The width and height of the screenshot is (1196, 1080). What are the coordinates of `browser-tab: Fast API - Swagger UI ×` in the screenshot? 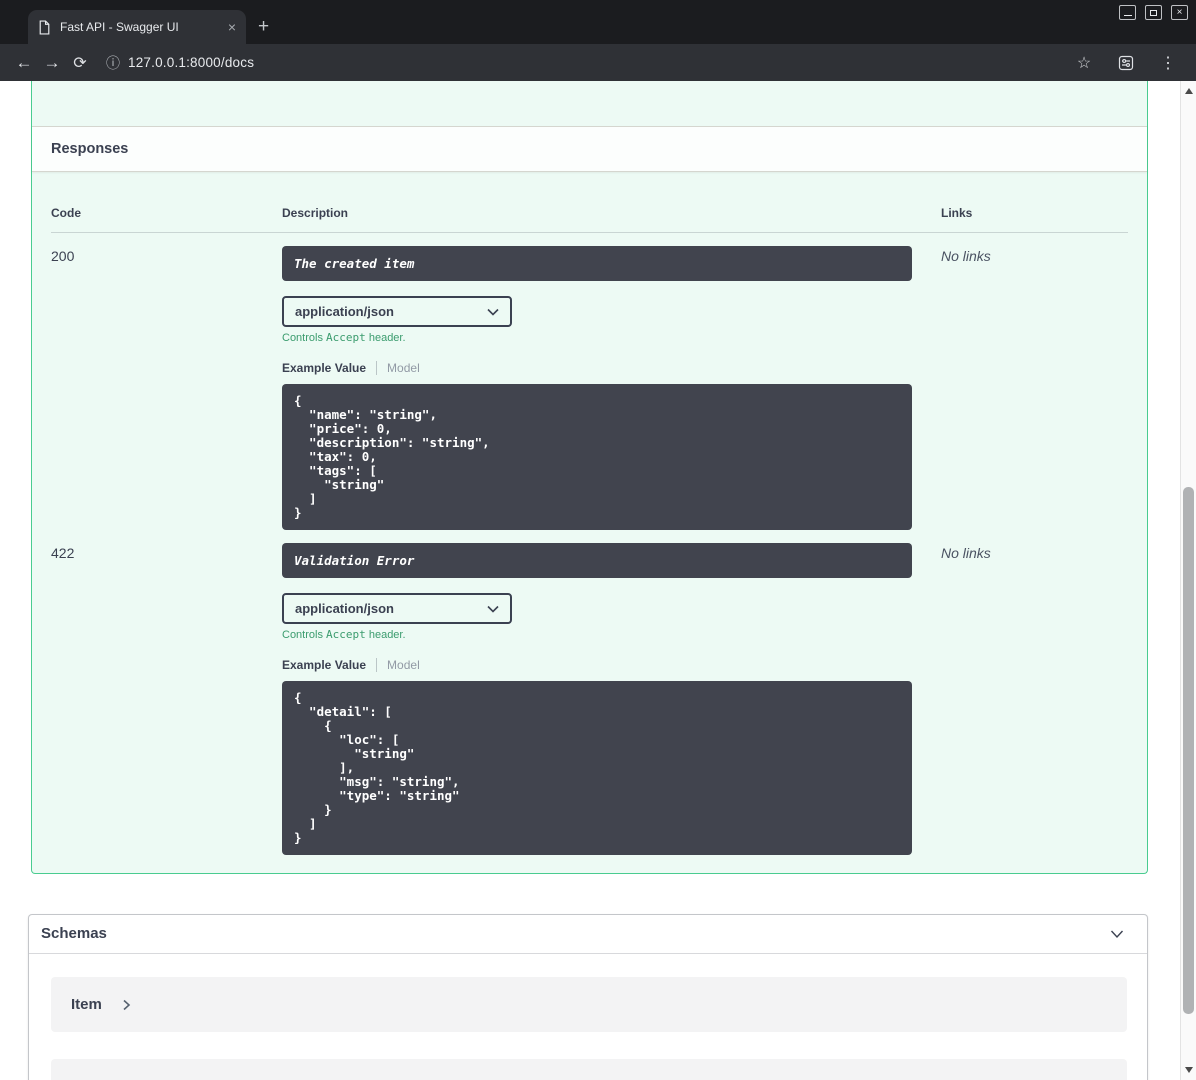 It's located at (137, 27).